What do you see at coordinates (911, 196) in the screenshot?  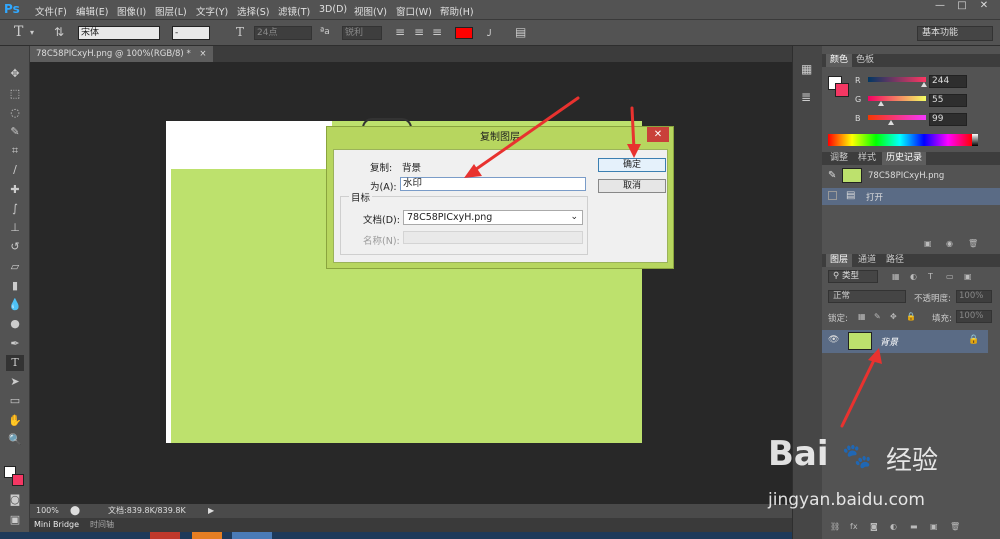 I see `history-item: ▤ 打开` at bounding box center [911, 196].